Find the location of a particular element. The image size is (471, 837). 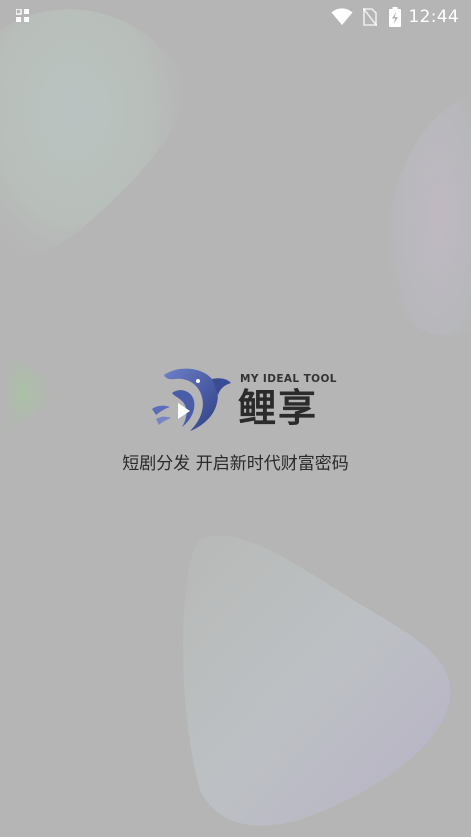

app-logo: MY IDEAL TOOL 鲤享 is located at coordinates (243, 399).